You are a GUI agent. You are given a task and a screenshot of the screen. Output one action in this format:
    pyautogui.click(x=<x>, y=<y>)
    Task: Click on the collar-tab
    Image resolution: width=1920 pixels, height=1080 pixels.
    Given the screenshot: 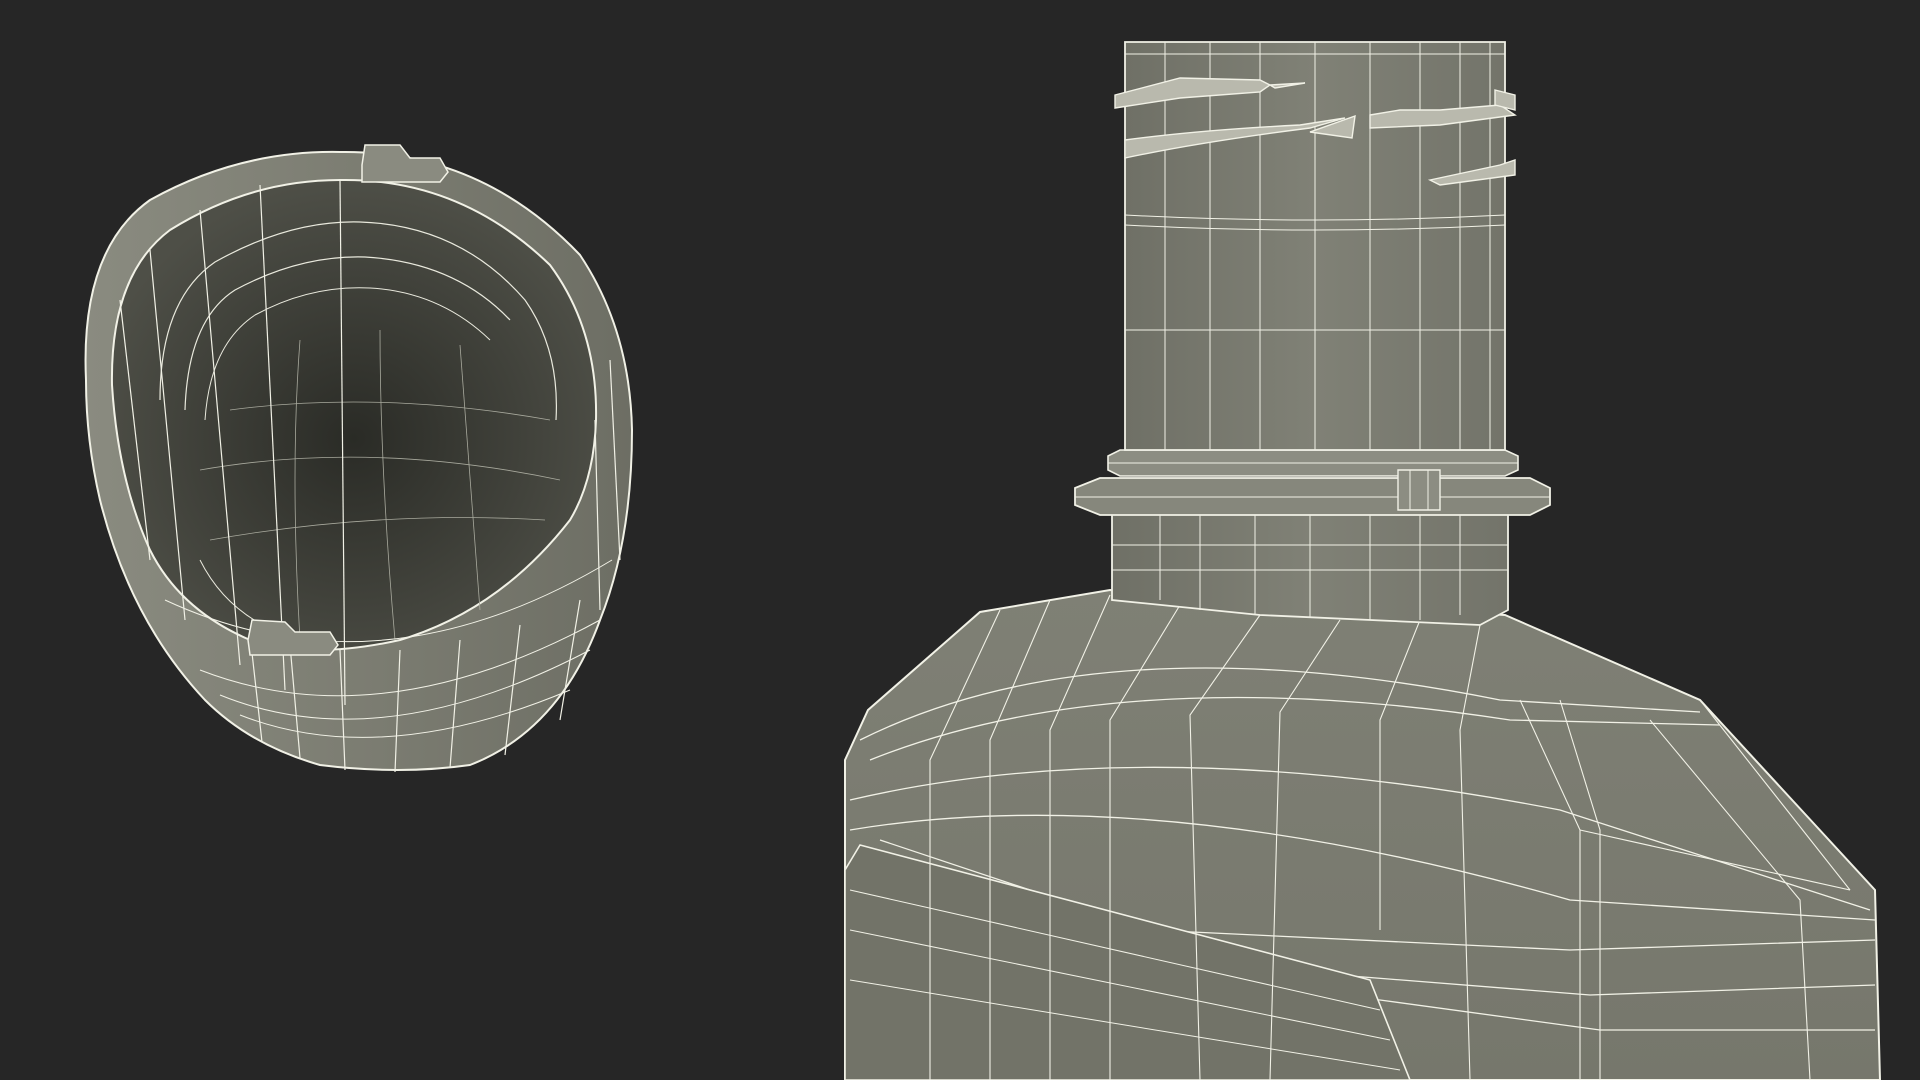 What is the action you would take?
    pyautogui.click(x=1419, y=490)
    